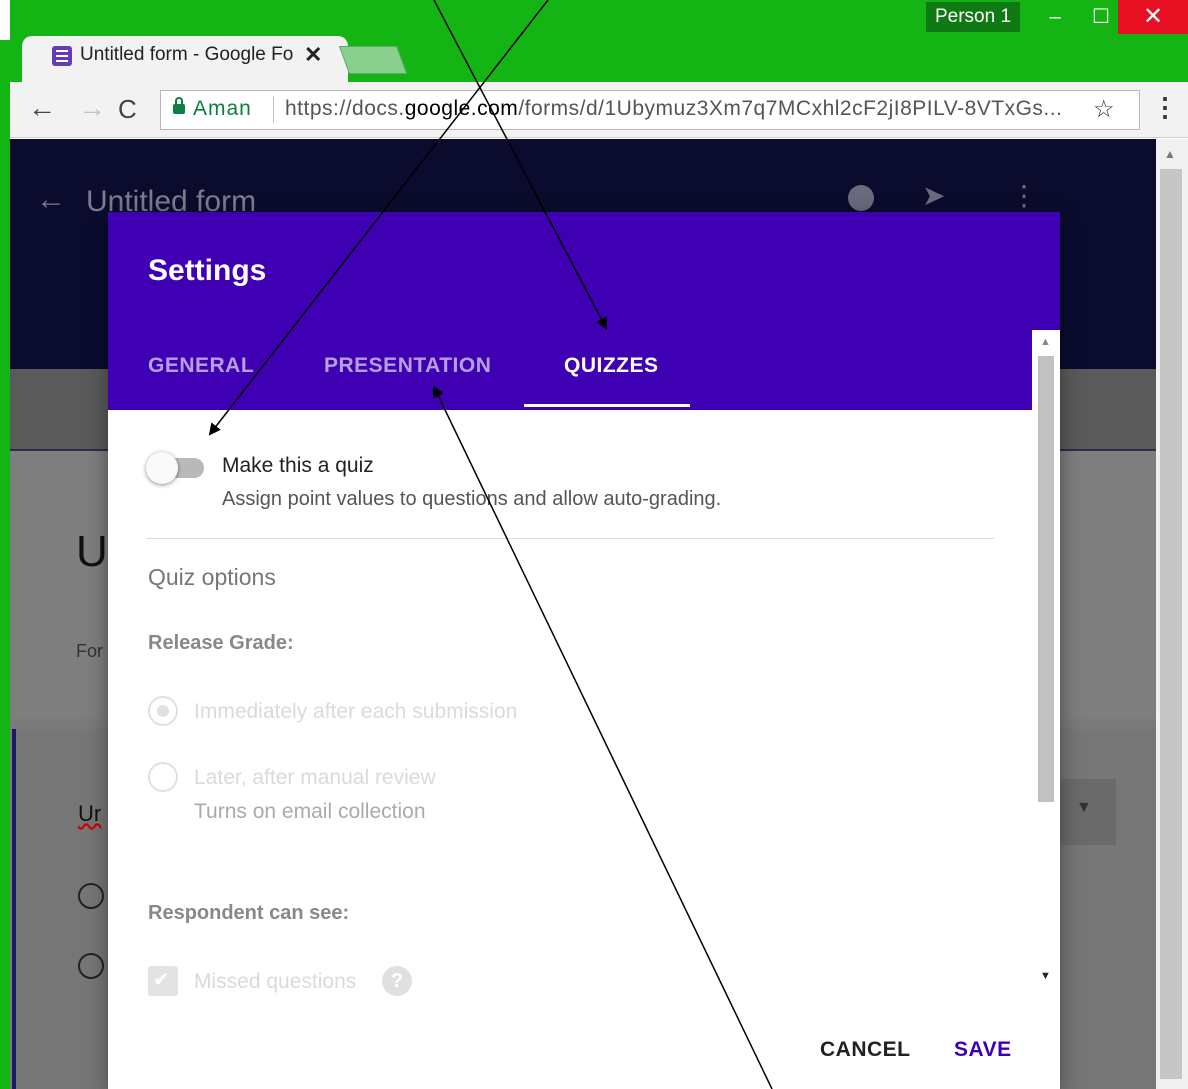  I want to click on secure-label: Aman, so click(222, 108).